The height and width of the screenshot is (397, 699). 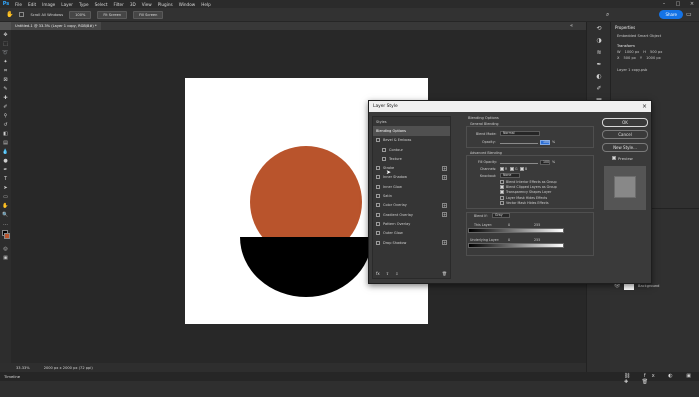 I want to click on cancel-button: Cancel, so click(x=625, y=134).